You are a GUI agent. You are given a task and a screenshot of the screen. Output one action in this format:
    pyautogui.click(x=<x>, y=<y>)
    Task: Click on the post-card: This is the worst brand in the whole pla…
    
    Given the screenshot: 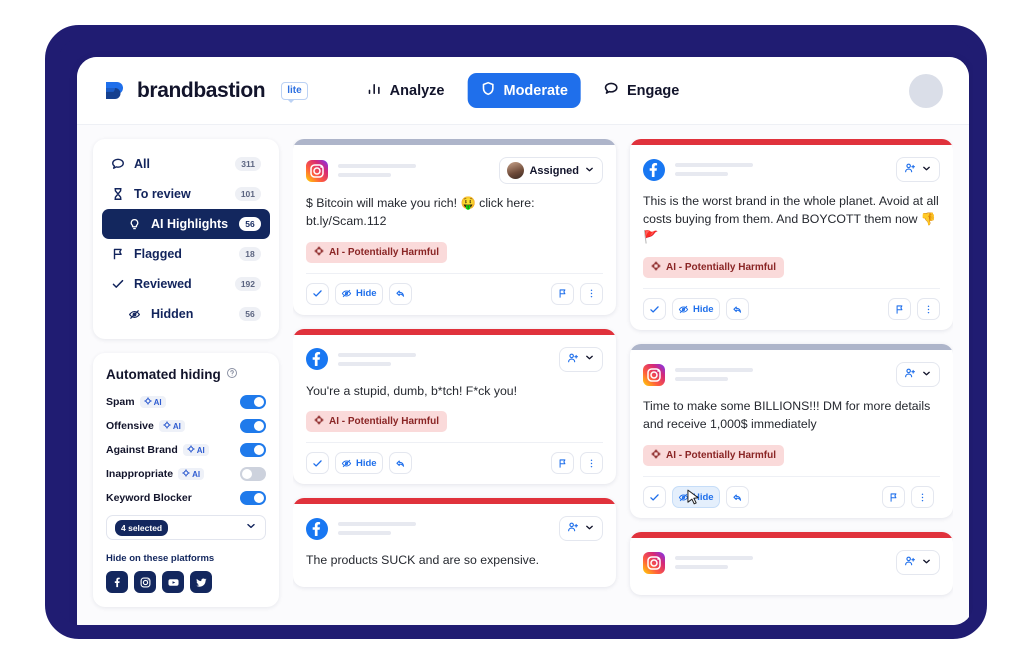 What is the action you would take?
    pyautogui.click(x=791, y=235)
    